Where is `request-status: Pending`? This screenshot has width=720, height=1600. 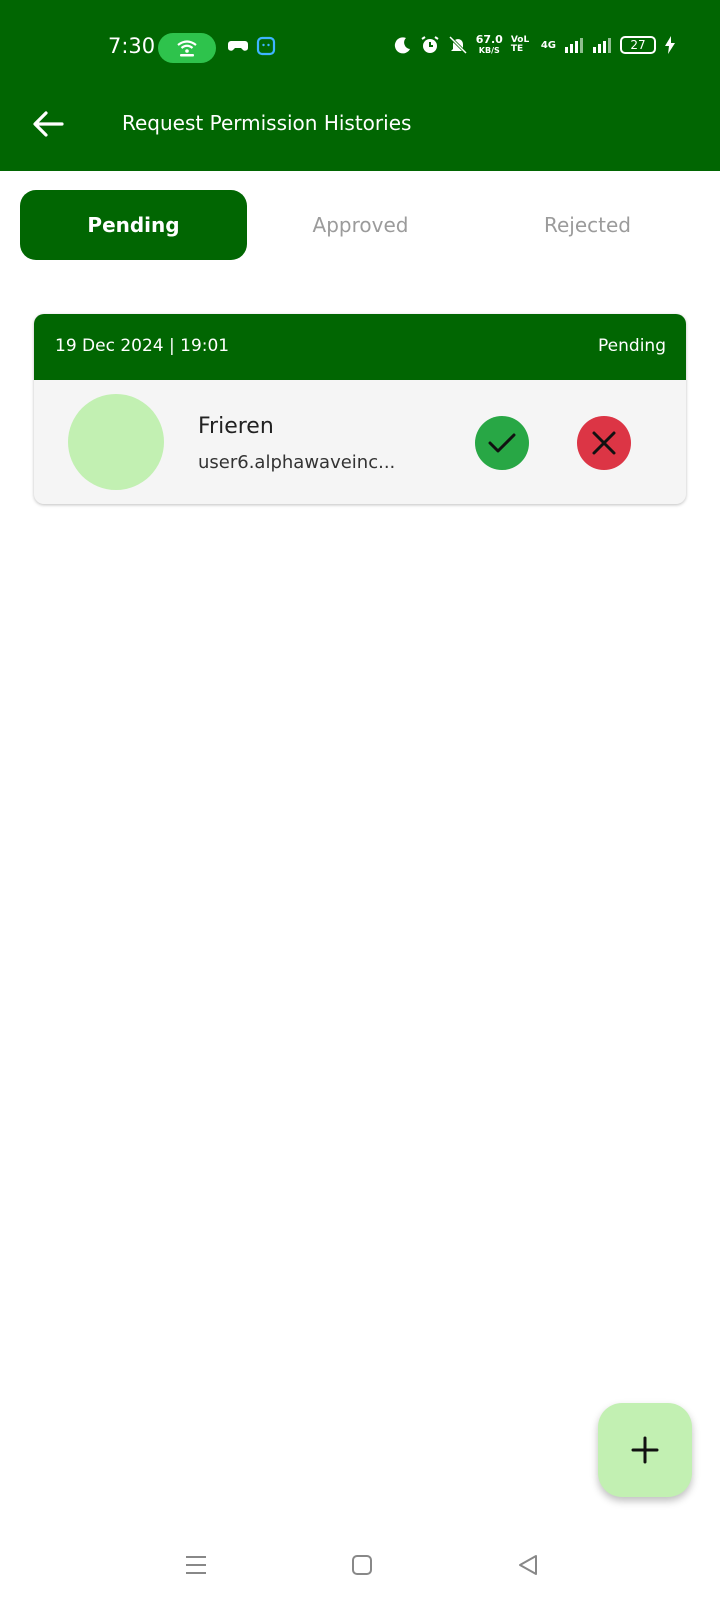
request-status: Pending is located at coordinates (632, 346).